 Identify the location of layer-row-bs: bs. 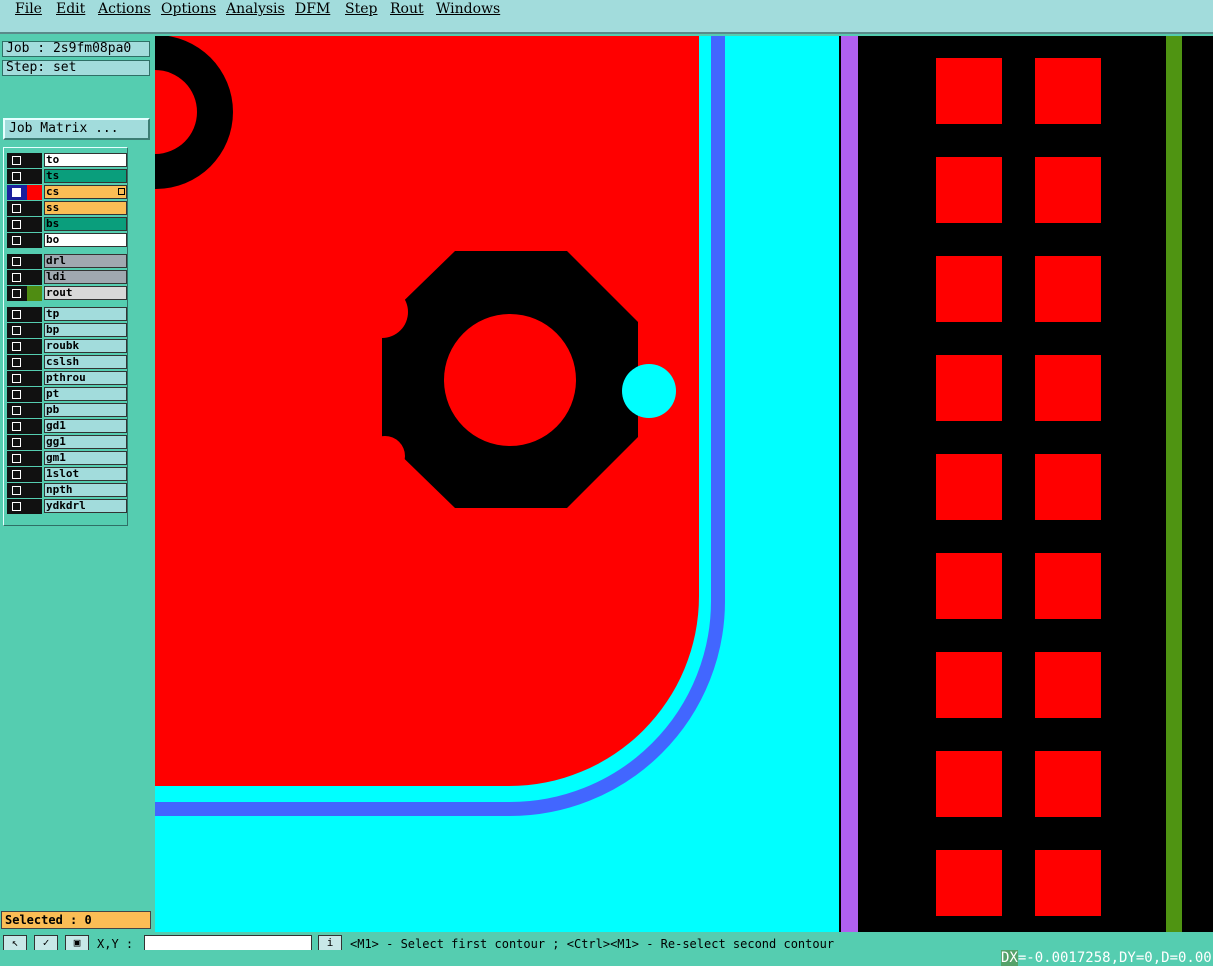
(67, 224).